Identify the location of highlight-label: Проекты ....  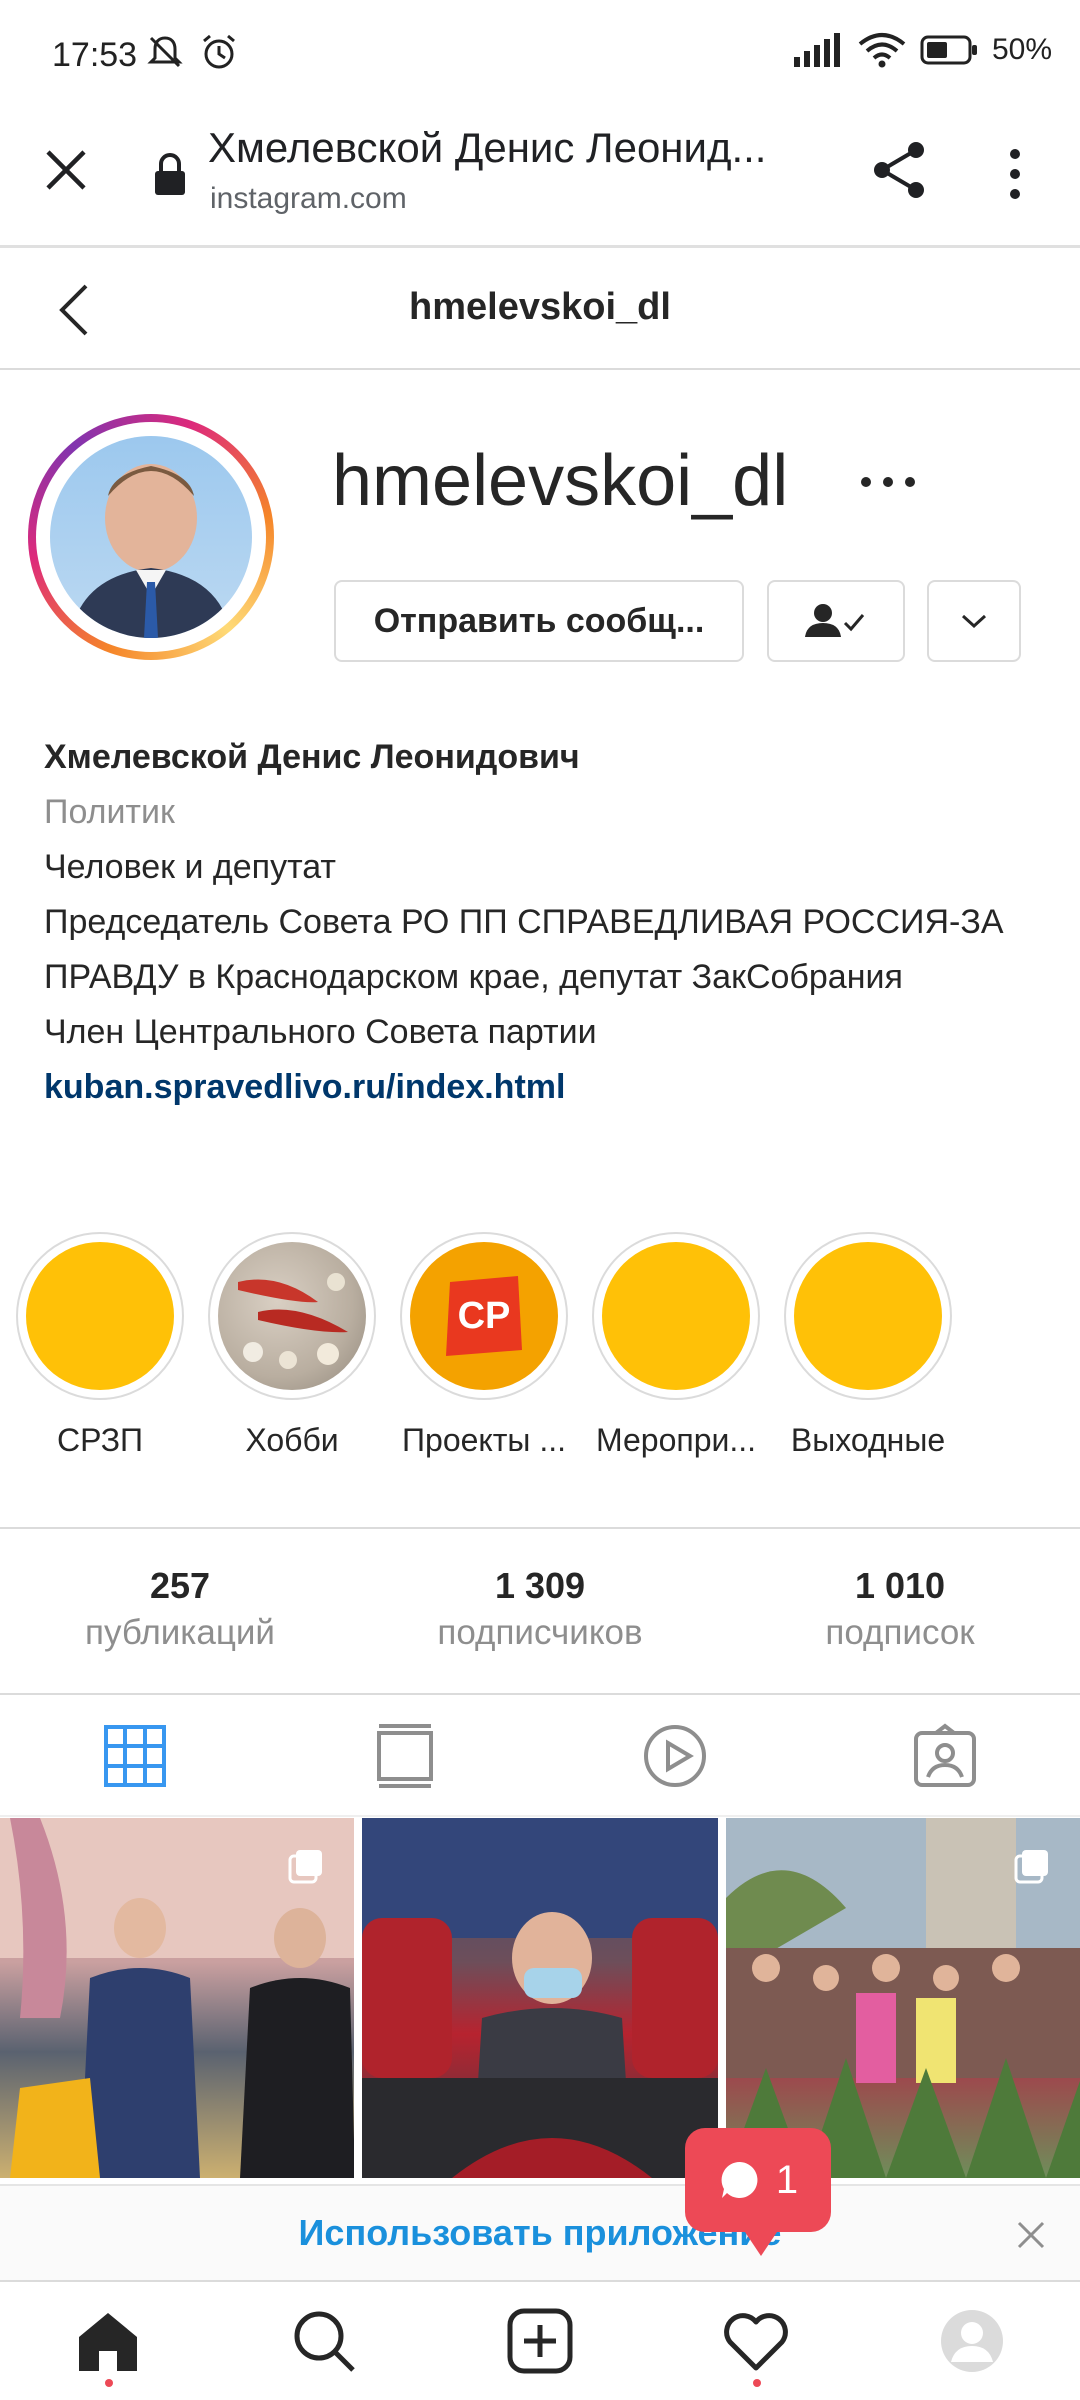
(484, 1440).